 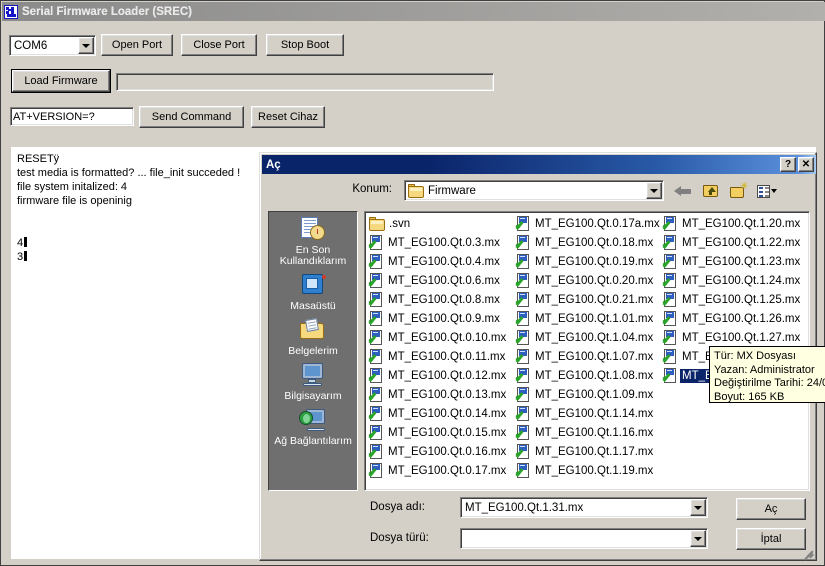 I want to click on file-list-item: MT_EG100.Qt.1.04.mx, so click(x=586, y=337).